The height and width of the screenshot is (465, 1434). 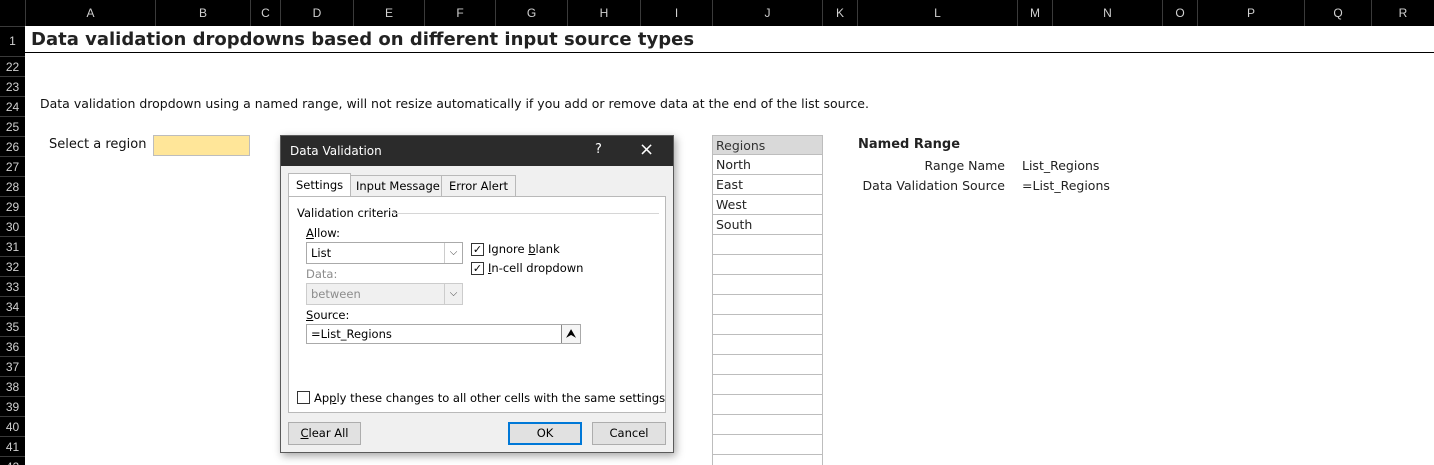 I want to click on collapse-dialog-icon: ⮝, so click(x=570, y=334).